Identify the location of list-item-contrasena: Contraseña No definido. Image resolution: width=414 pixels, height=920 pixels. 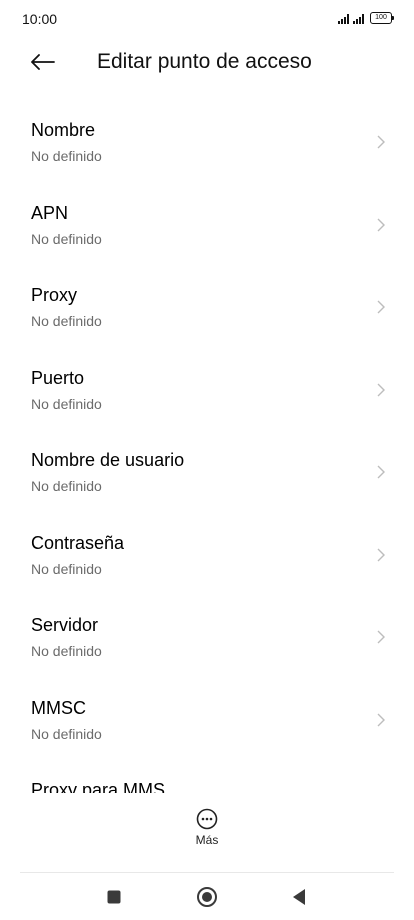
(207, 557).